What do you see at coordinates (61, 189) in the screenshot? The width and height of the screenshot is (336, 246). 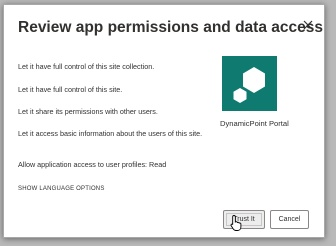 I see `show-language-options-link: SHOW LANGUAGE OPTIONS` at bounding box center [61, 189].